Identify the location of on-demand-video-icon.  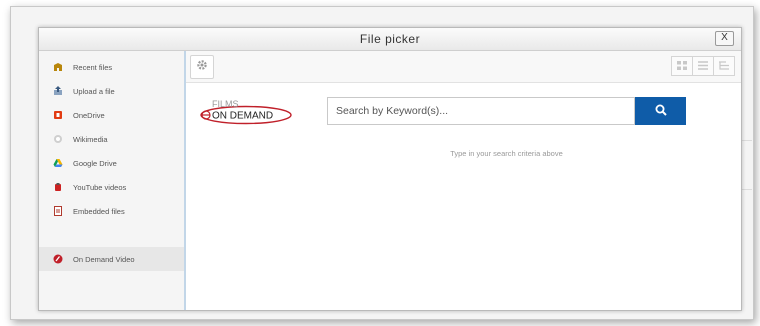
(58, 259).